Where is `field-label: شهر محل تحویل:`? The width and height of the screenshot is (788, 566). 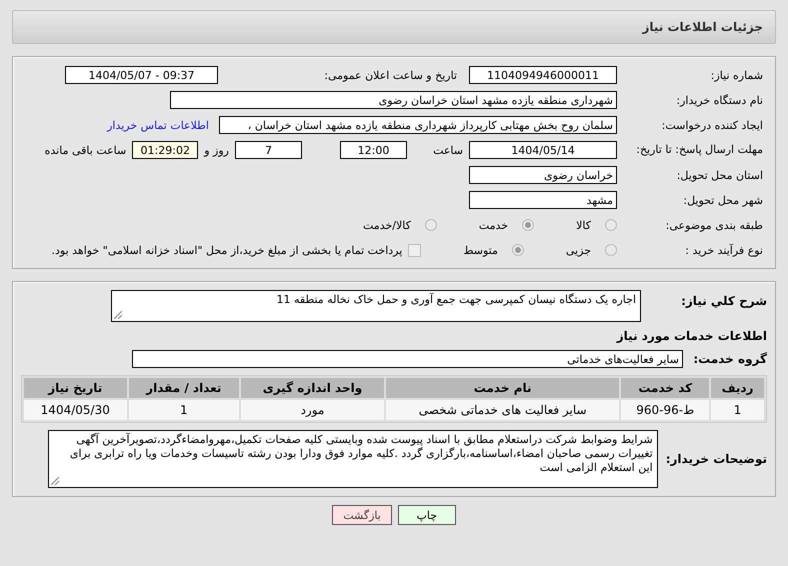
field-label: شهر محل تحویل: is located at coordinates (723, 200).